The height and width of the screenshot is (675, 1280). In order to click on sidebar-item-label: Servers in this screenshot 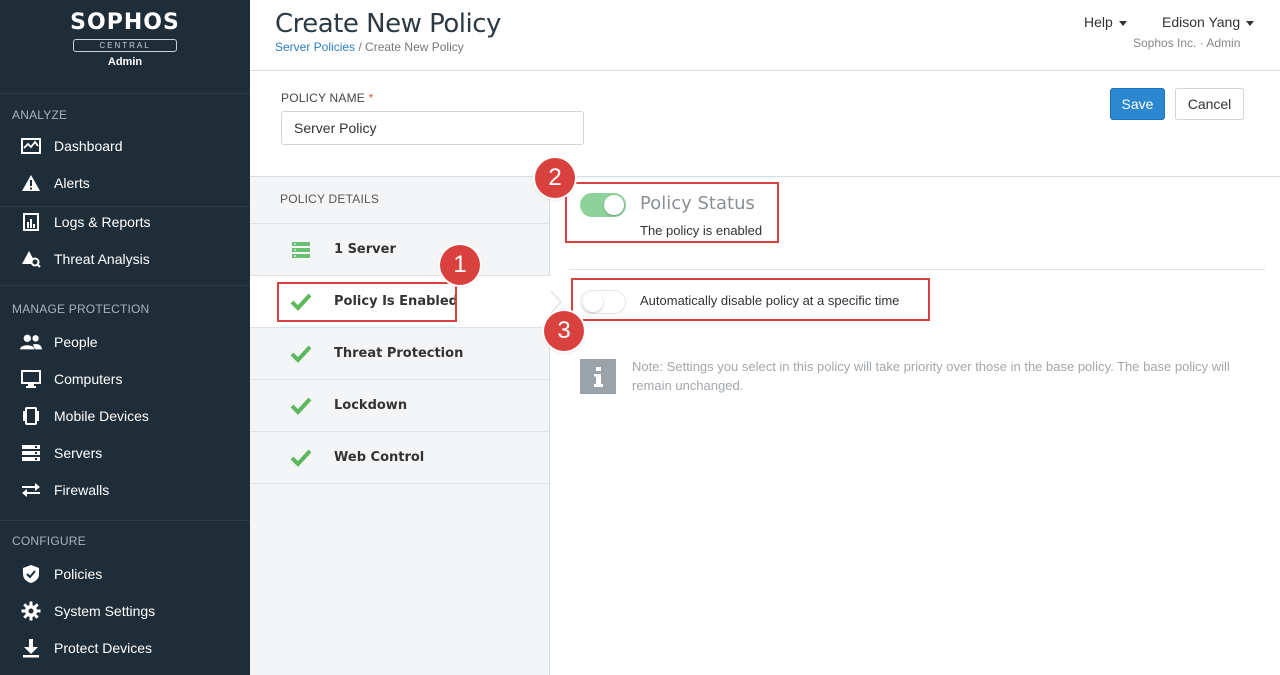, I will do `click(78, 452)`.